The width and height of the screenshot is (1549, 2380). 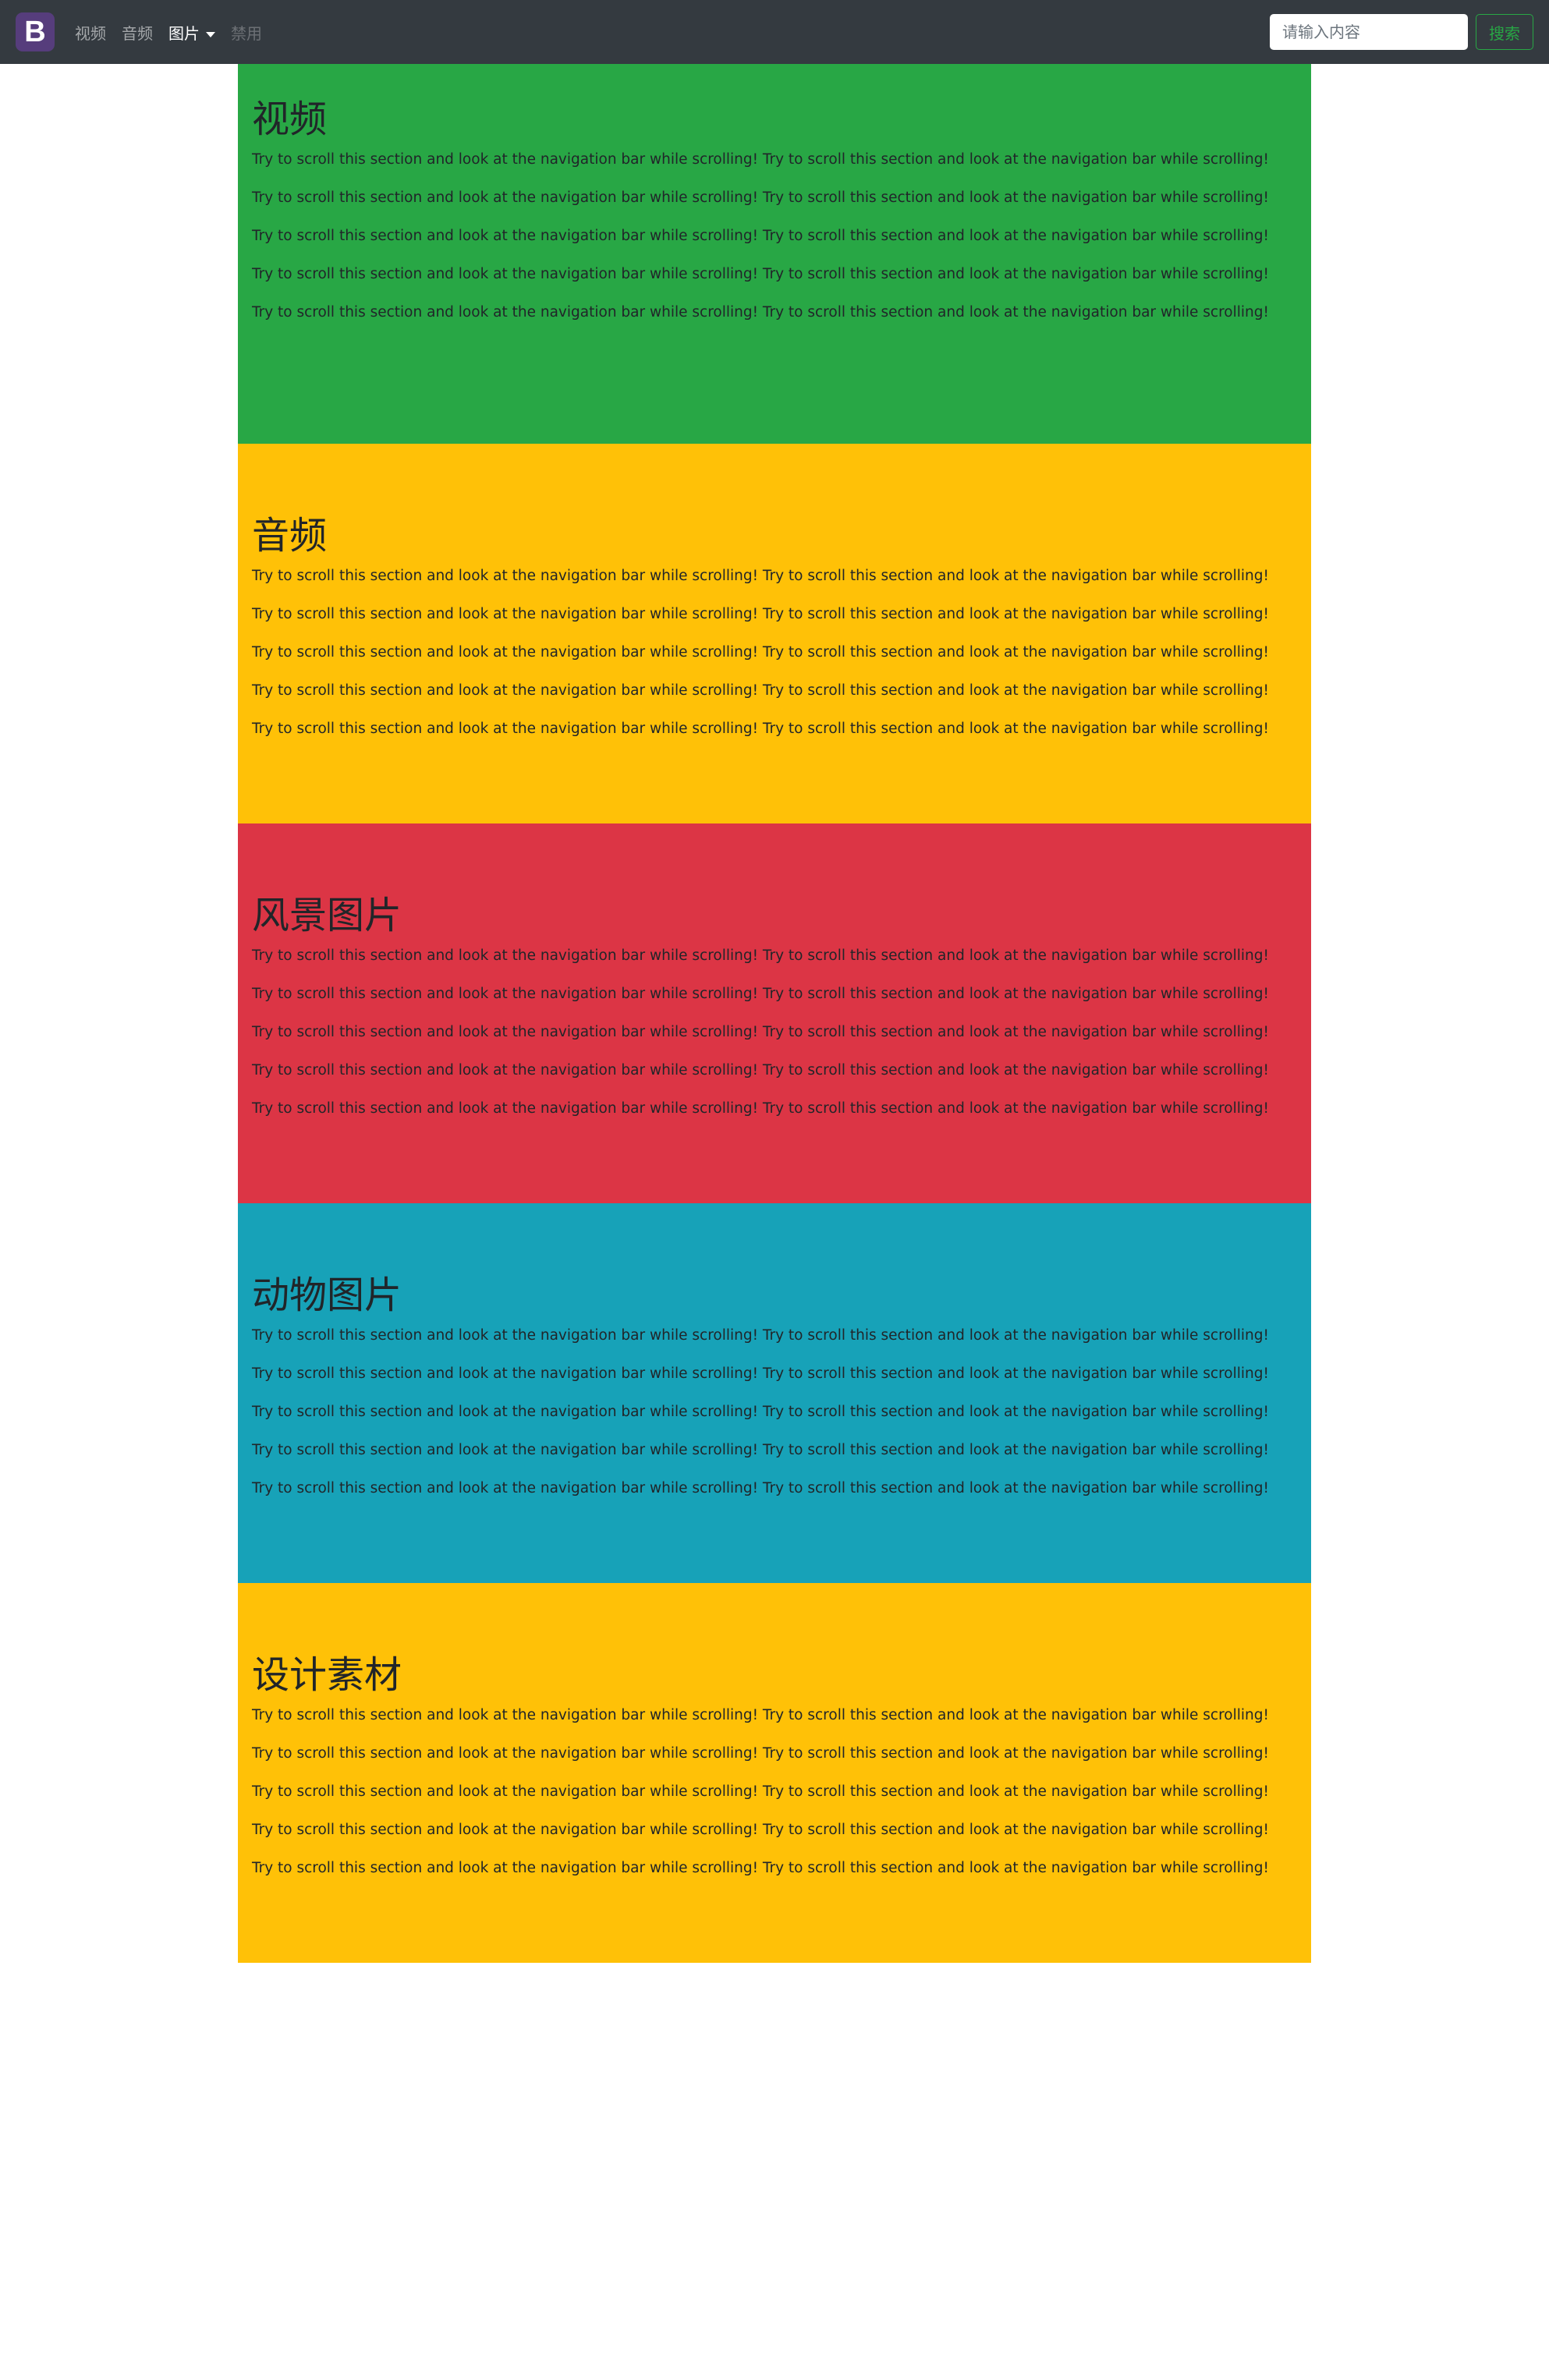 What do you see at coordinates (774, 32) in the screenshot?
I see `top-navbar: B 视频 音频 图片 禁用 搜索` at bounding box center [774, 32].